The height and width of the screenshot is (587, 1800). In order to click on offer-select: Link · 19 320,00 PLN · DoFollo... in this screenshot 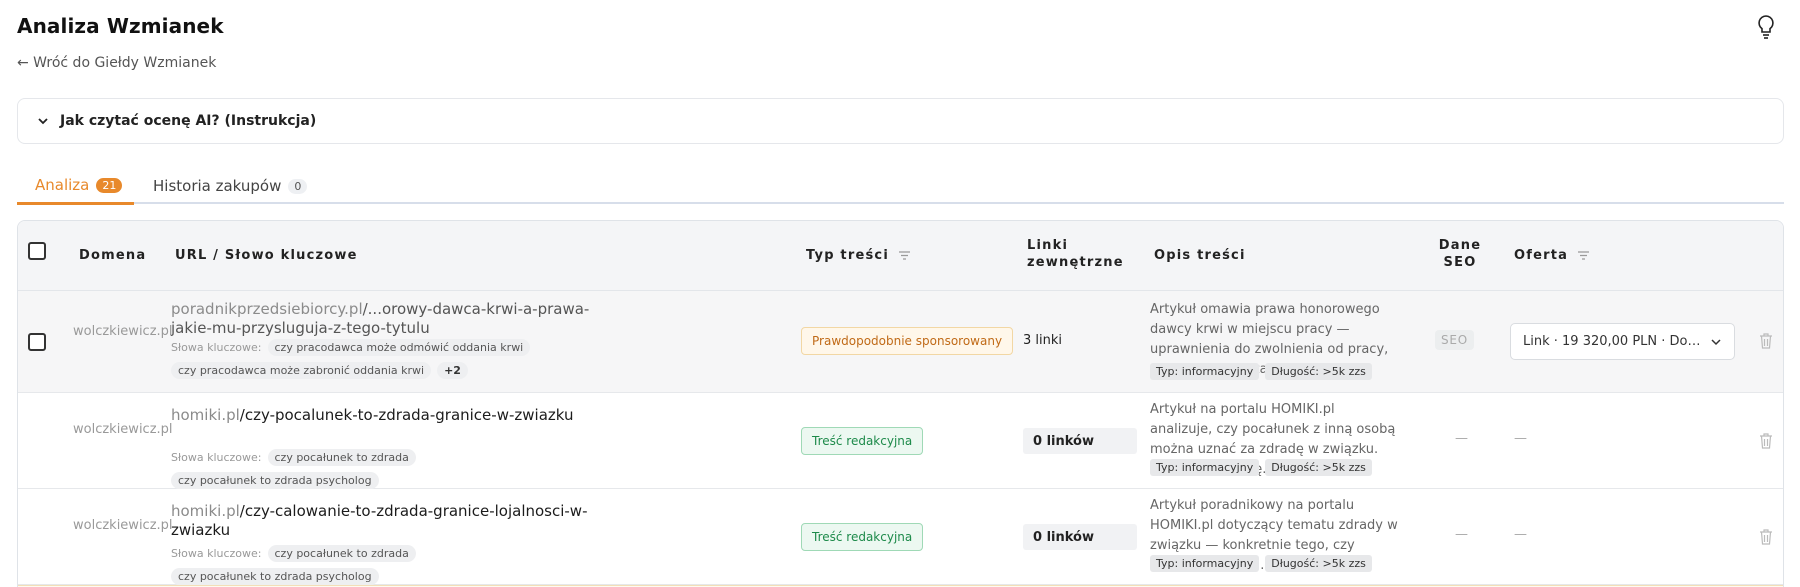, I will do `click(1622, 341)`.